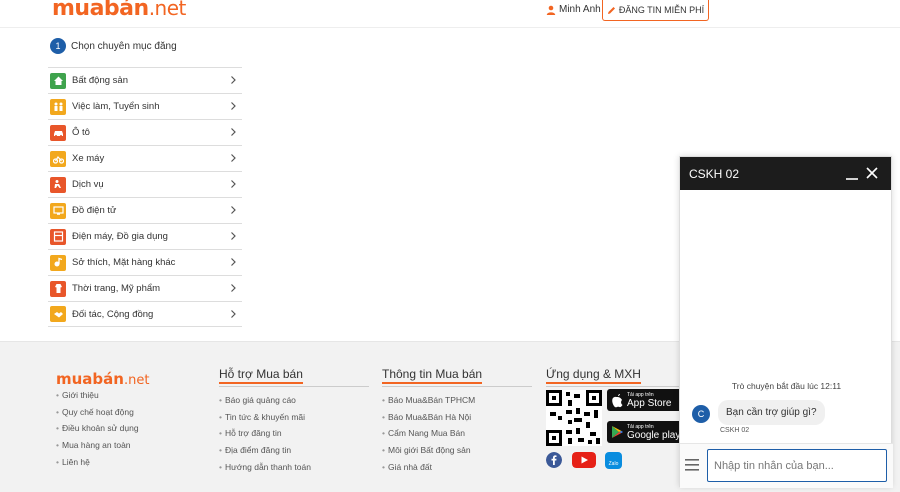  I want to click on step-indicator: 1 Chọn chuyên mục đăng, so click(113, 46).